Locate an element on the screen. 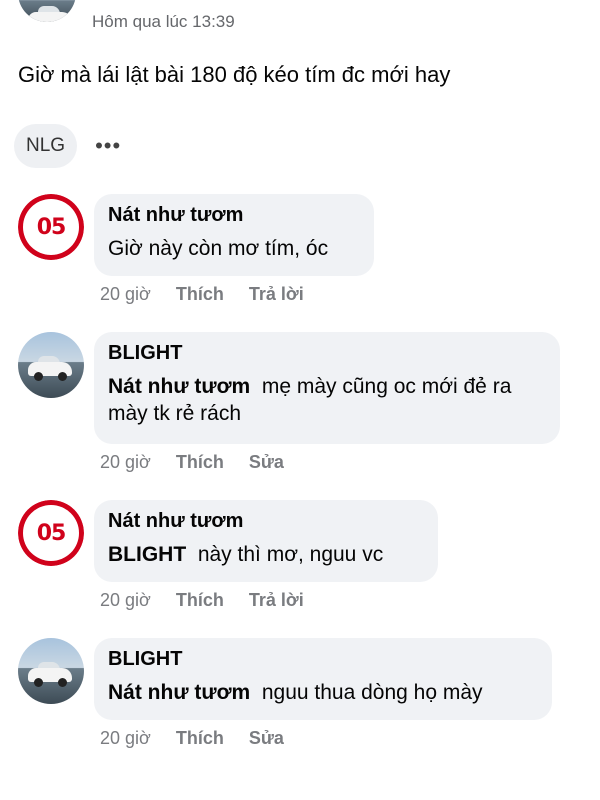 The image size is (600, 800). comment-bubble: Nát như tươm BLIGHT này thì mơ, nguu vc is located at coordinates (266, 541).